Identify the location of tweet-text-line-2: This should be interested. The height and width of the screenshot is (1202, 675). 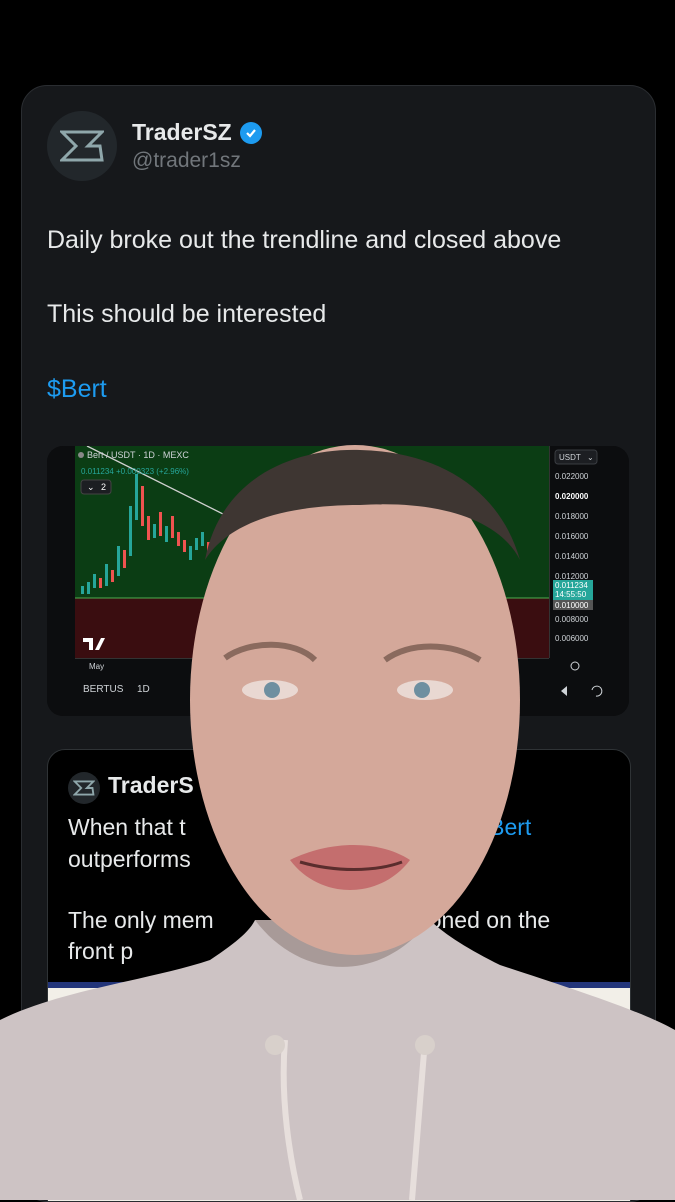
(187, 314).